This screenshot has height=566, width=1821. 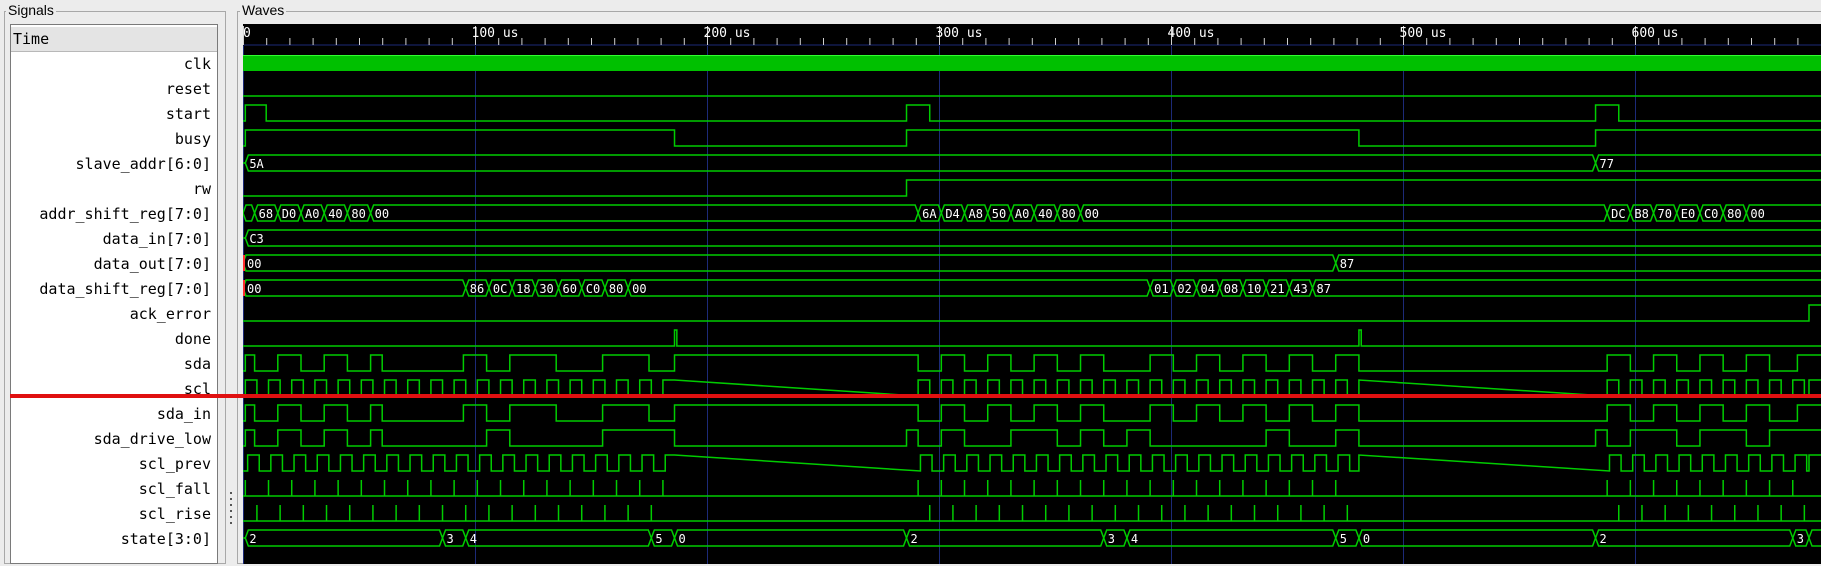 What do you see at coordinates (114, 289) in the screenshot?
I see `signal-name-data-shift-reg-7-0: data_shift_reg[7:0]` at bounding box center [114, 289].